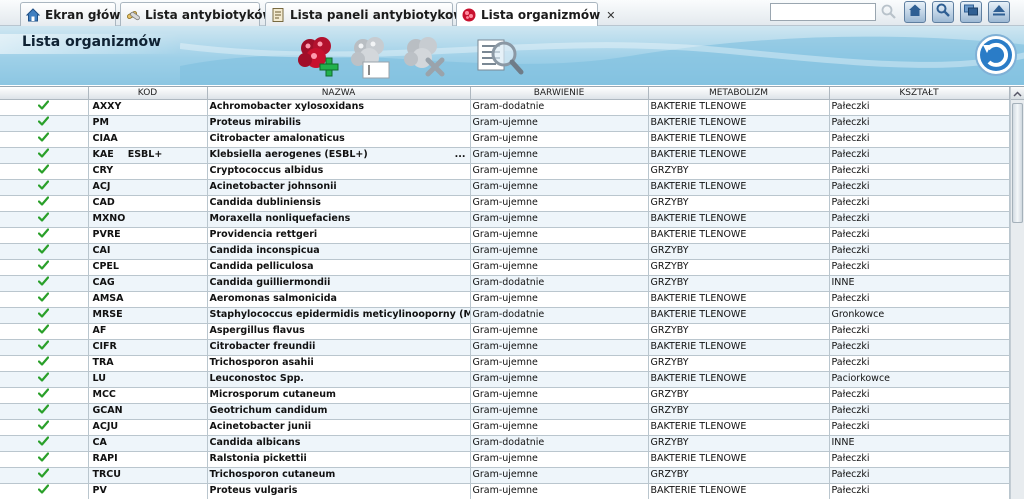 Image resolution: width=1024 pixels, height=499 pixels. What do you see at coordinates (424, 57) in the screenshot?
I see `delete-organism-button` at bounding box center [424, 57].